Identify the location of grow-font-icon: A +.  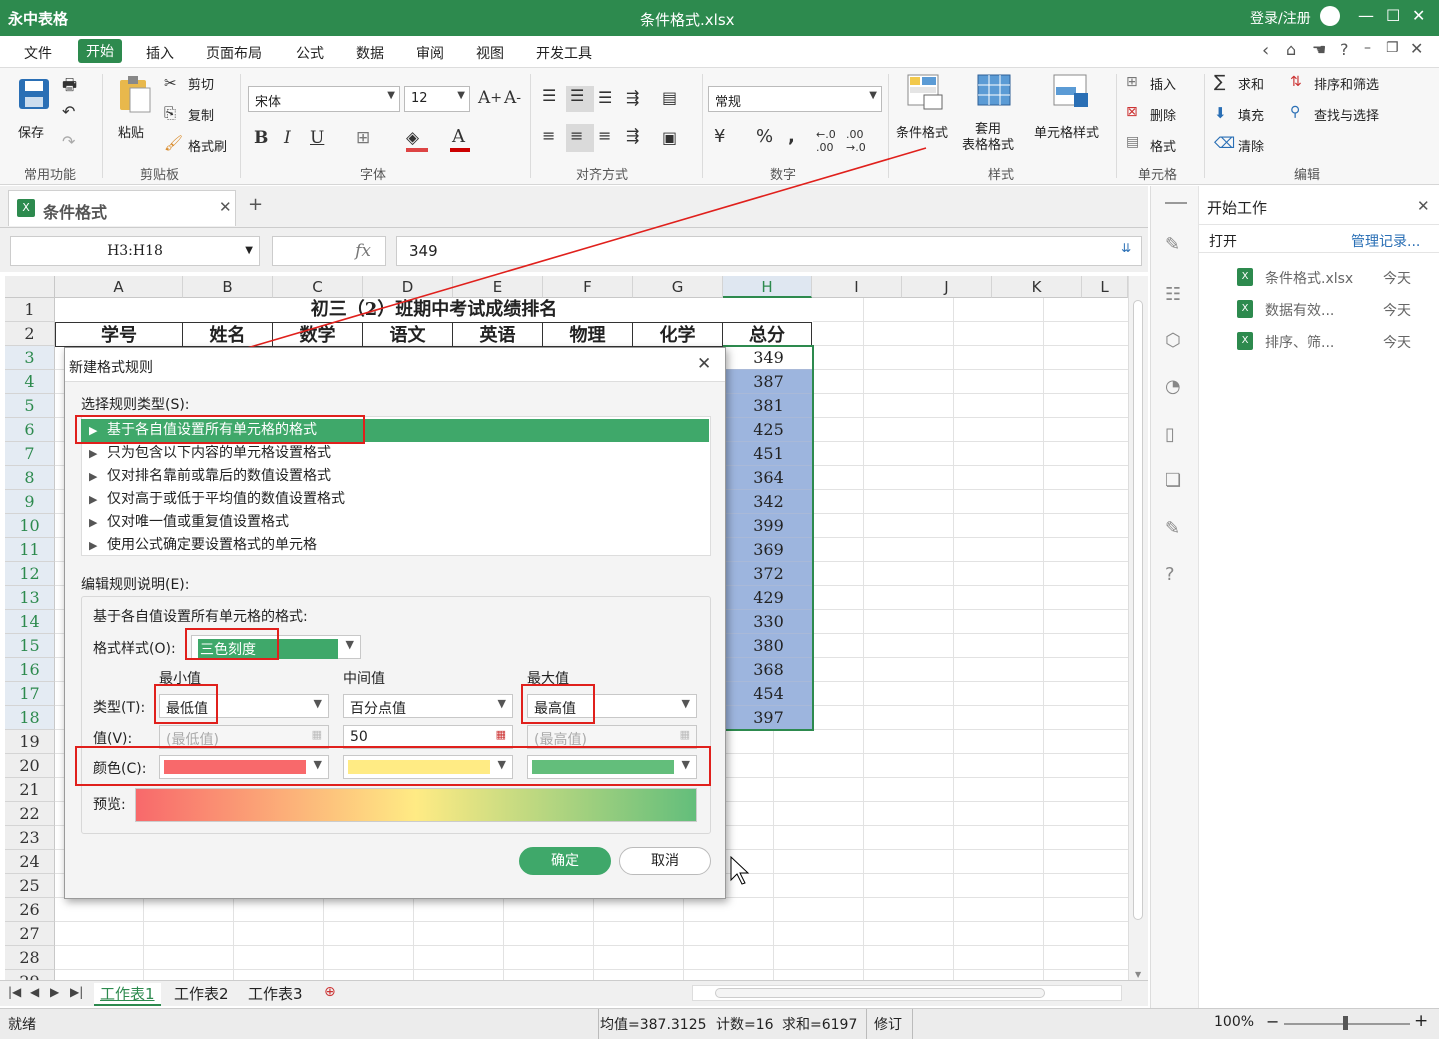
(490, 98).